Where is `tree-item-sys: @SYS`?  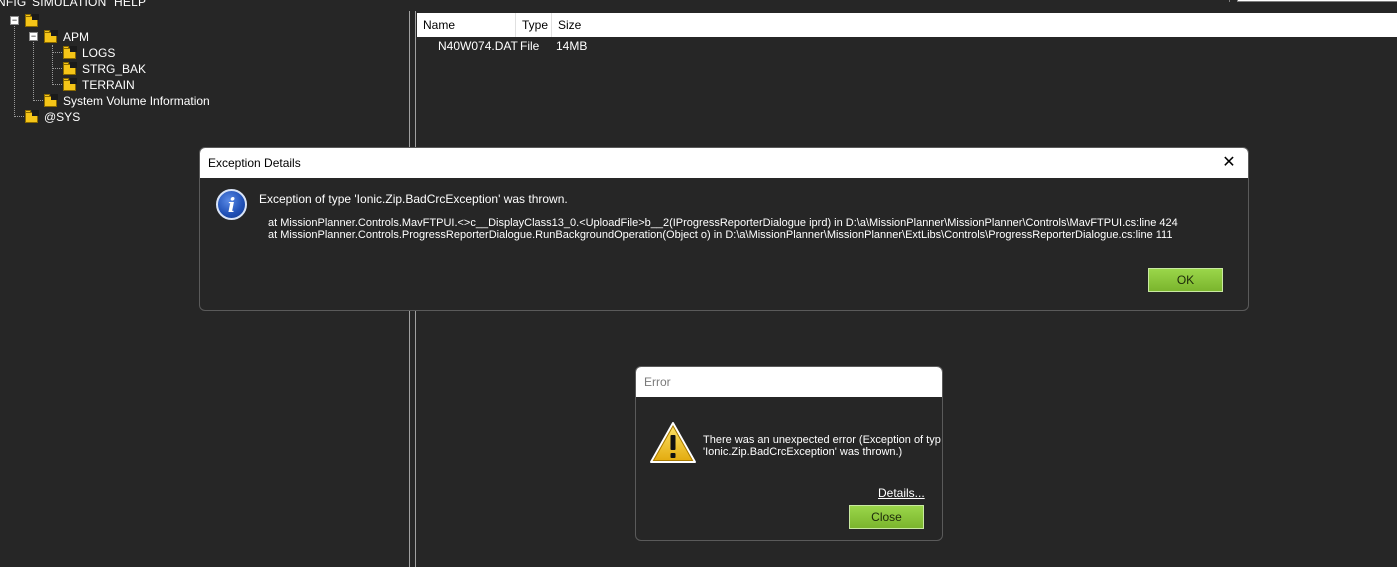
tree-item-sys: @SYS is located at coordinates (52, 117).